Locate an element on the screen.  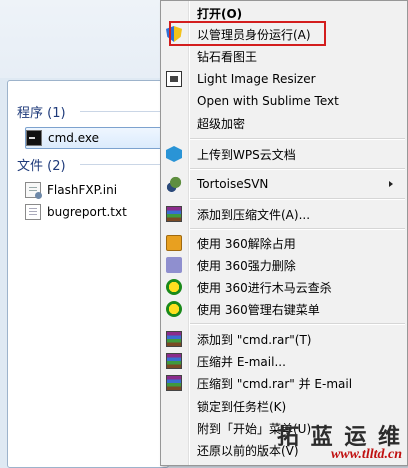
menu-item-compress-to-rar-email: 压缩到 "cmd.rar" 并 E-mail is located at coordinates (284, 383).